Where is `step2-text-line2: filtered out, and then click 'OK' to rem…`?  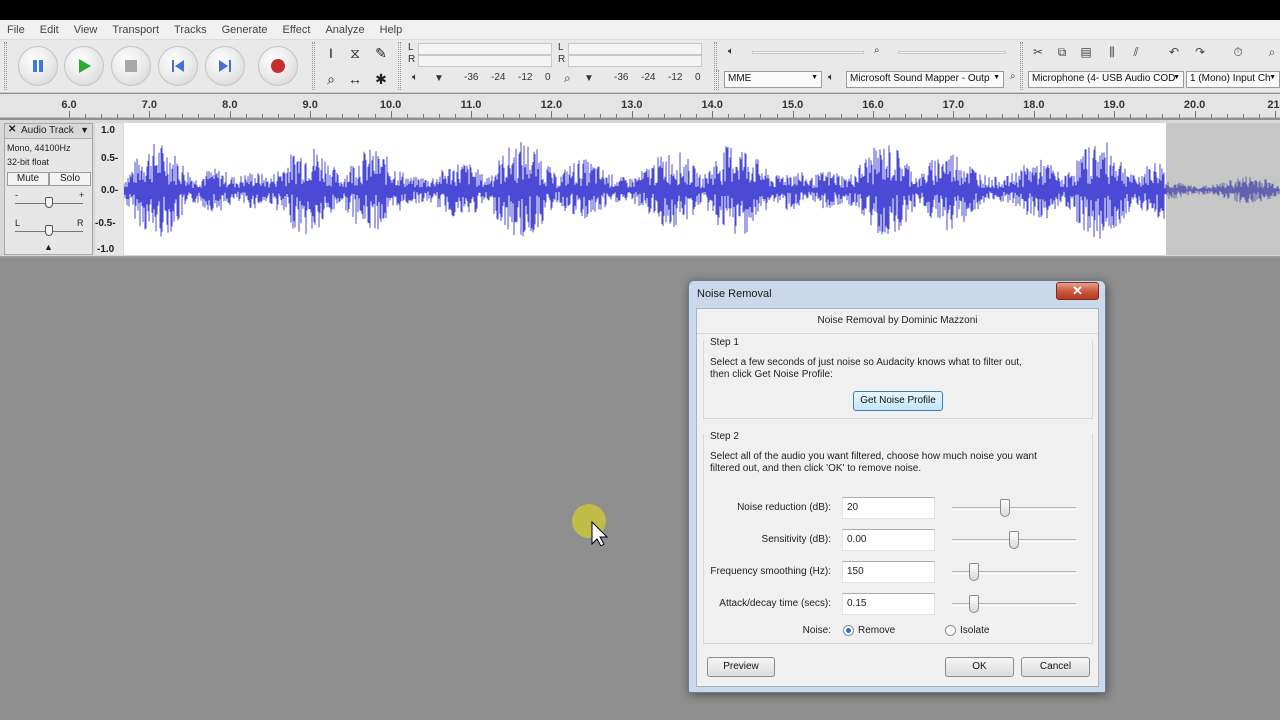 step2-text-line2: filtered out, and then click 'OK' to rem… is located at coordinates (816, 468).